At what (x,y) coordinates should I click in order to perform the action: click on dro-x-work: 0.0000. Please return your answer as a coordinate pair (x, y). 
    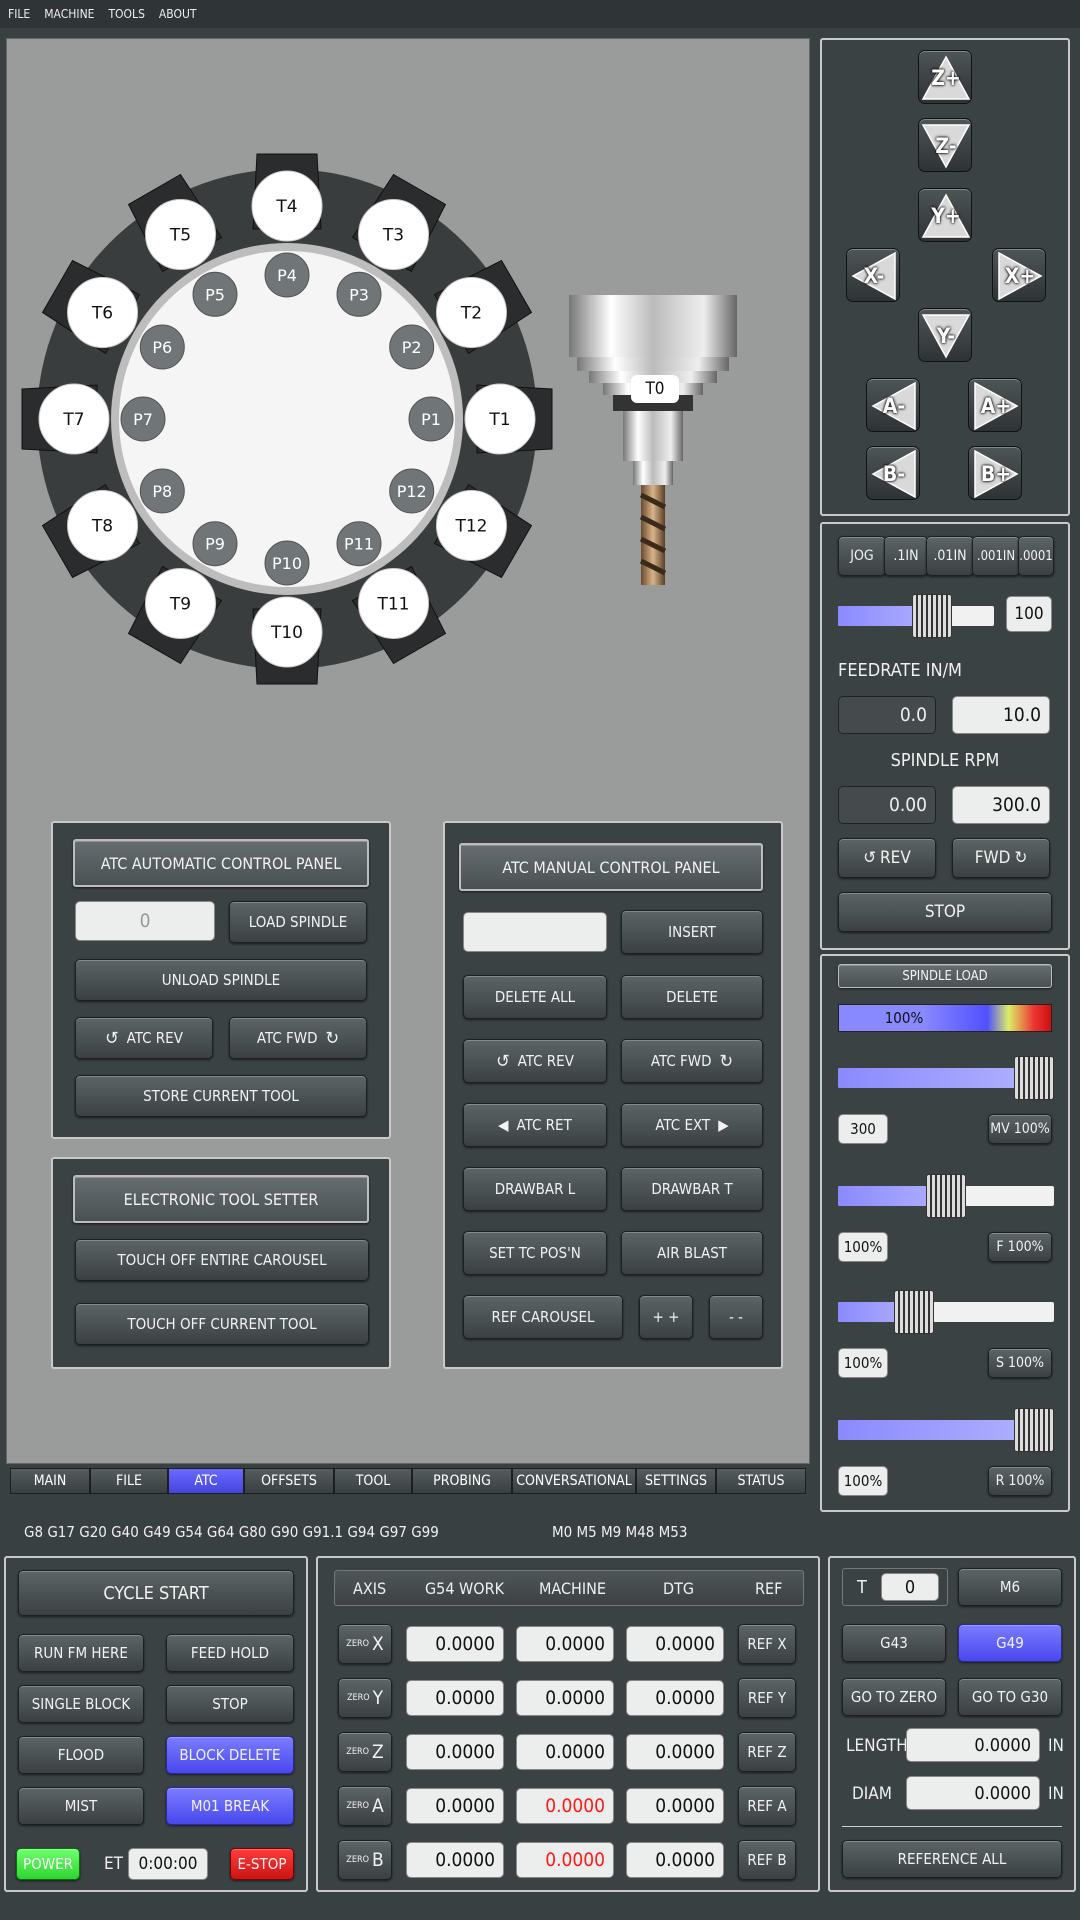
    Looking at the image, I should click on (455, 1644).